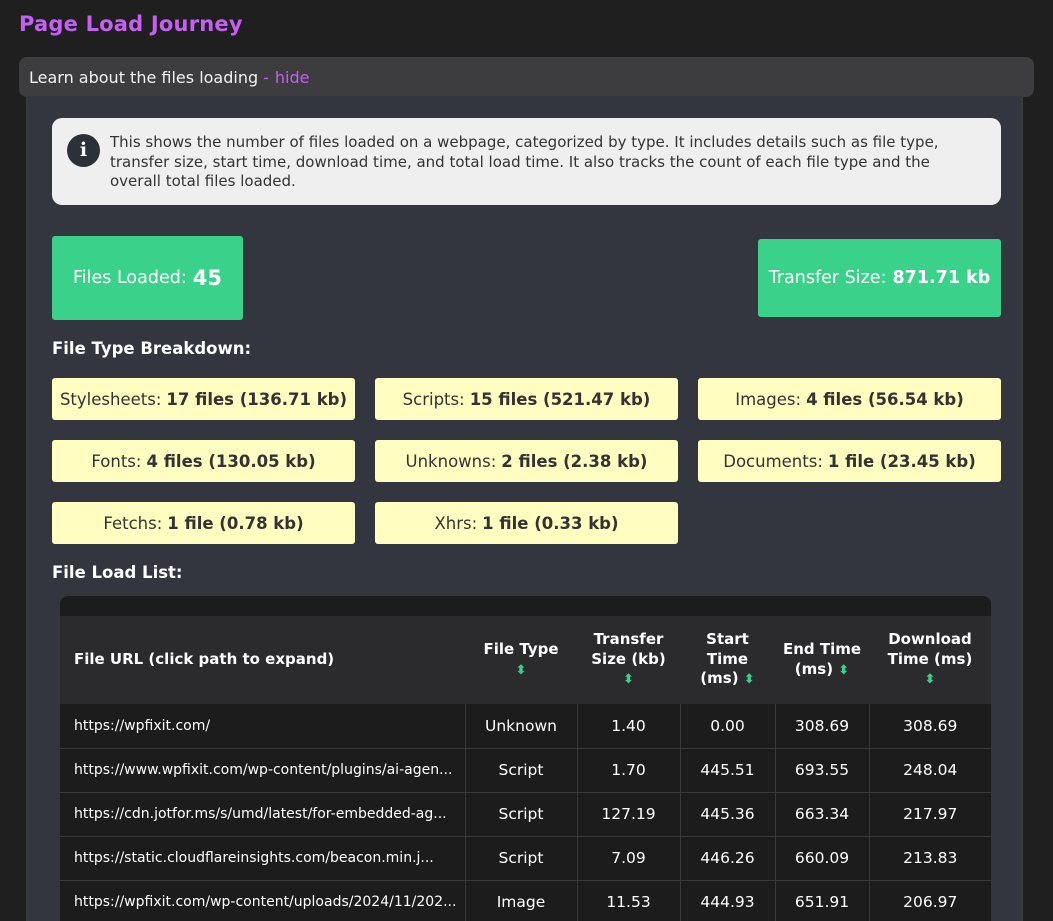 This screenshot has width=1053, height=921. I want to click on start-time-cell: 445.51, so click(728, 770).